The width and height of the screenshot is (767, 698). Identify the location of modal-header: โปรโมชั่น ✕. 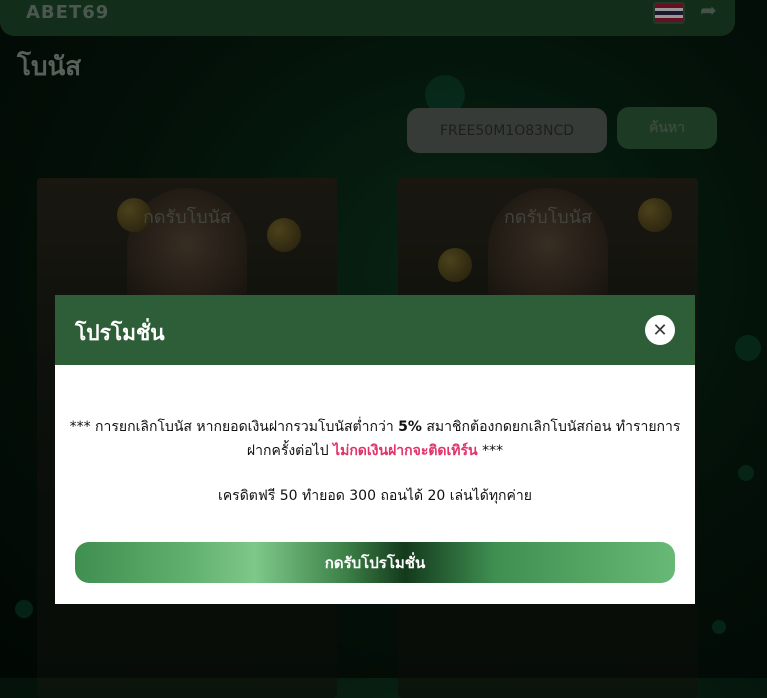
(375, 330).